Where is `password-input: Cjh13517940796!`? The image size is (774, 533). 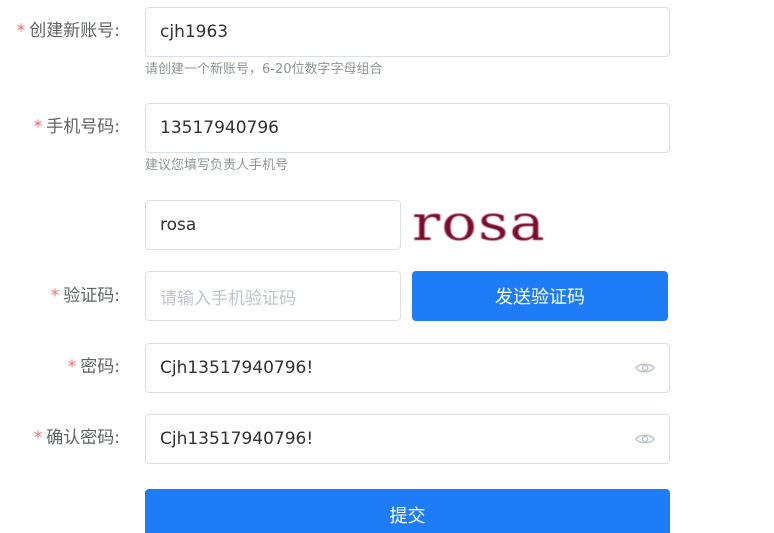 password-input: Cjh13517940796! is located at coordinates (407, 368).